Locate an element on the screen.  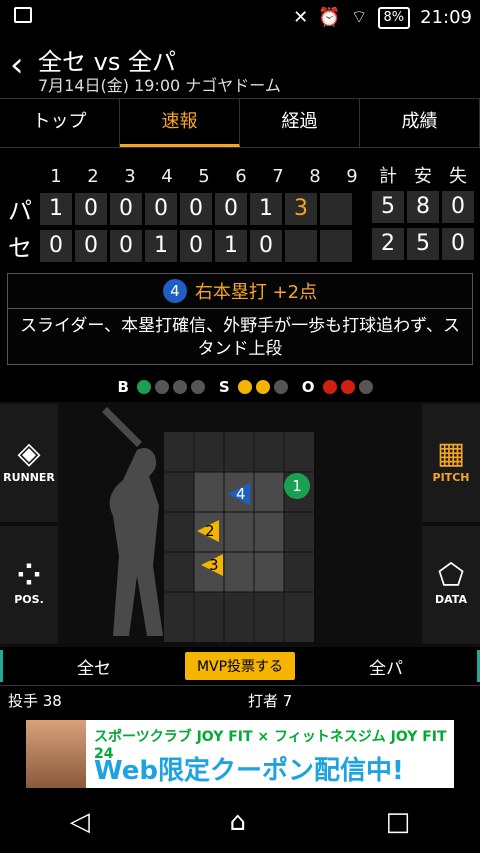
pitch-marker: 4 is located at coordinates (239, 494).